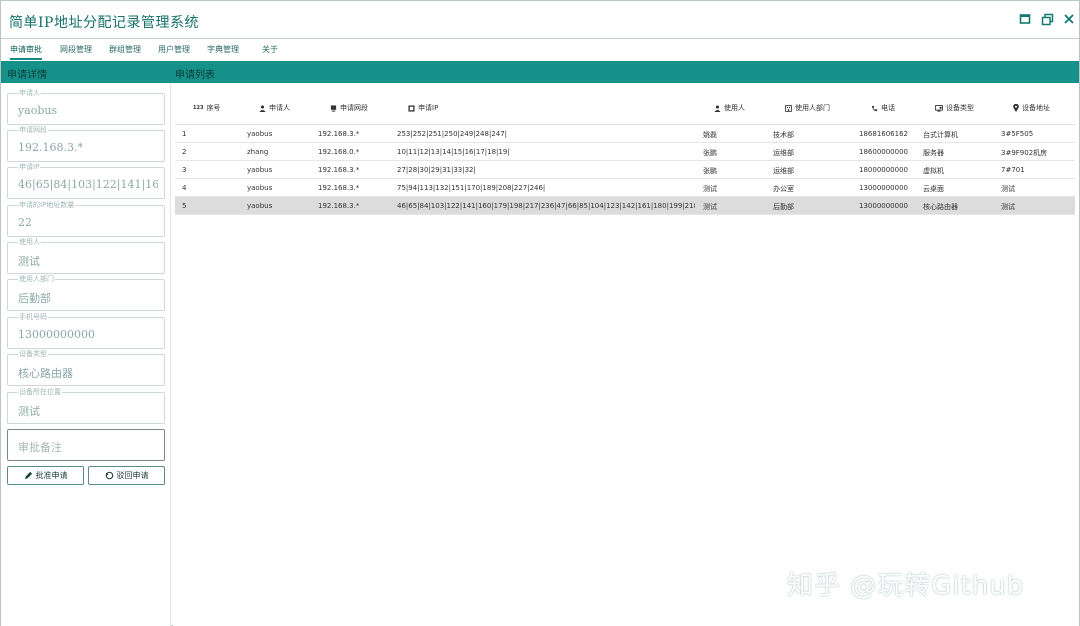 The width and height of the screenshot is (1080, 626). What do you see at coordinates (874, 108) in the screenshot?
I see `phone-icon` at bounding box center [874, 108].